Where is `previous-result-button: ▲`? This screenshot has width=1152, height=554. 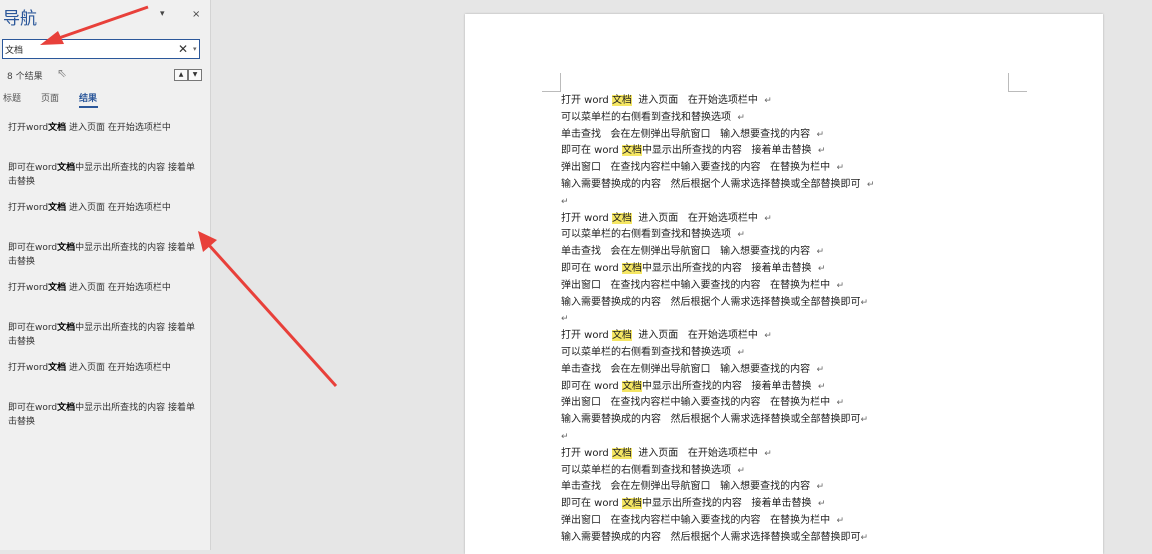 previous-result-button: ▲ is located at coordinates (181, 75).